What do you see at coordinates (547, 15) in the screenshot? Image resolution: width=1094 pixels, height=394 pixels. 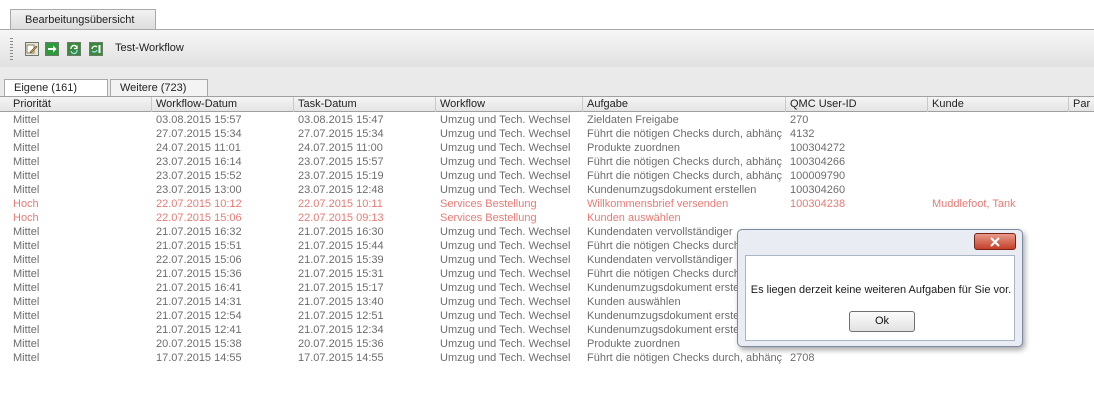 I see `main-tab-strip` at bounding box center [547, 15].